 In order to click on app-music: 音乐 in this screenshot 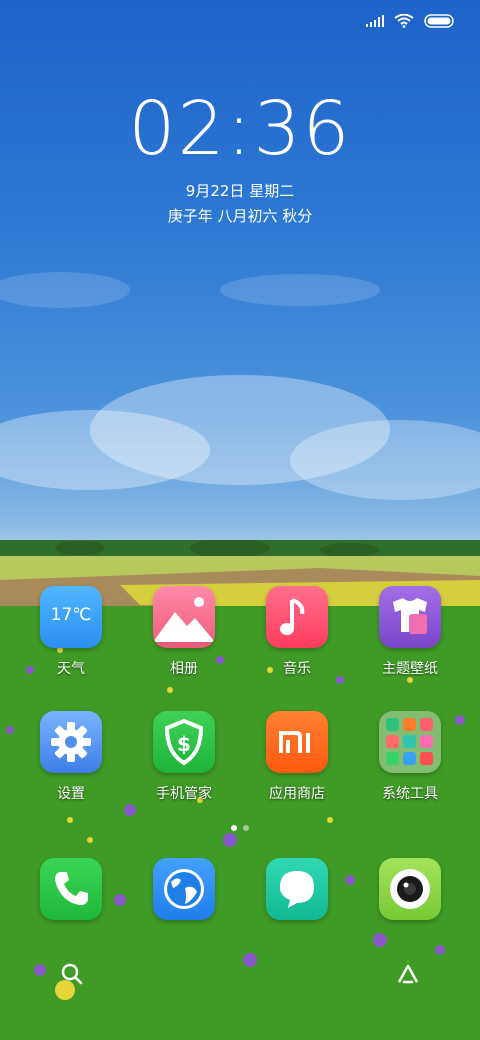, I will do `click(297, 632)`.